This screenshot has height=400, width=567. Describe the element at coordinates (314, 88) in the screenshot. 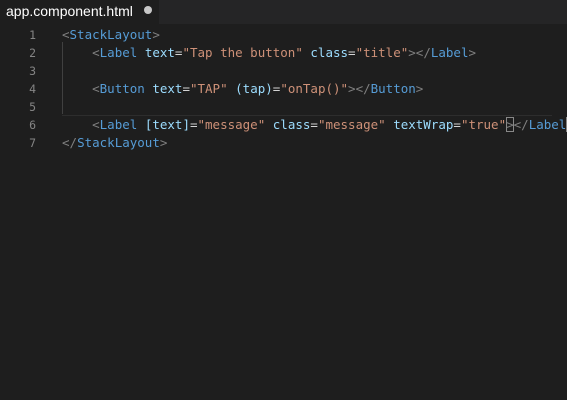

I see `code-token: "onTap()"` at that location.